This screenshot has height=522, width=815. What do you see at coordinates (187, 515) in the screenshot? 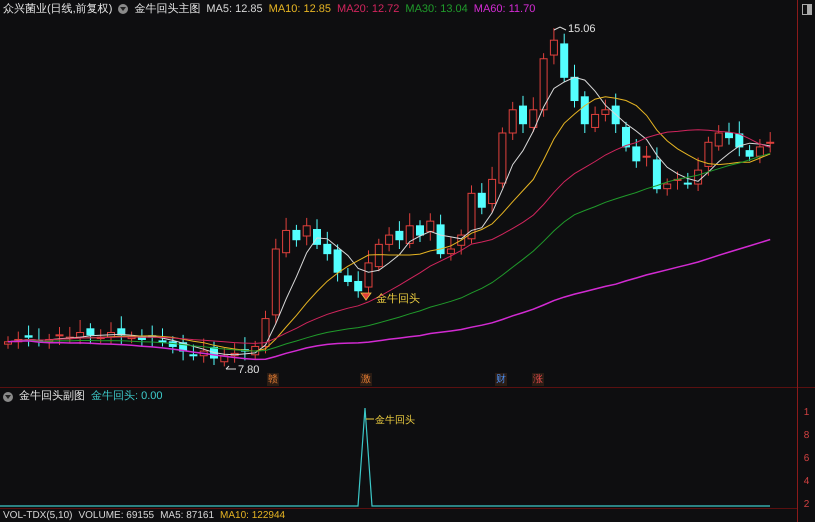
I see `volume-reading: MA5: 87161` at bounding box center [187, 515].